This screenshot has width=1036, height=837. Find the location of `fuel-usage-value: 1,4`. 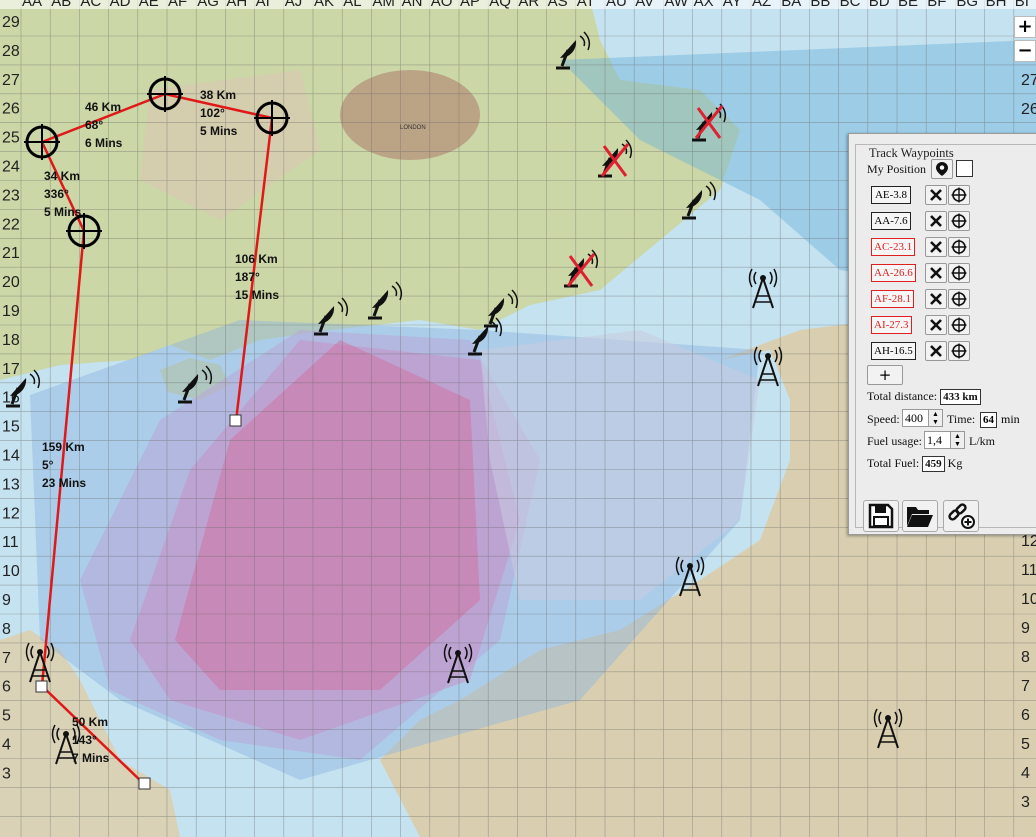

fuel-usage-value: 1,4 is located at coordinates (934, 440).